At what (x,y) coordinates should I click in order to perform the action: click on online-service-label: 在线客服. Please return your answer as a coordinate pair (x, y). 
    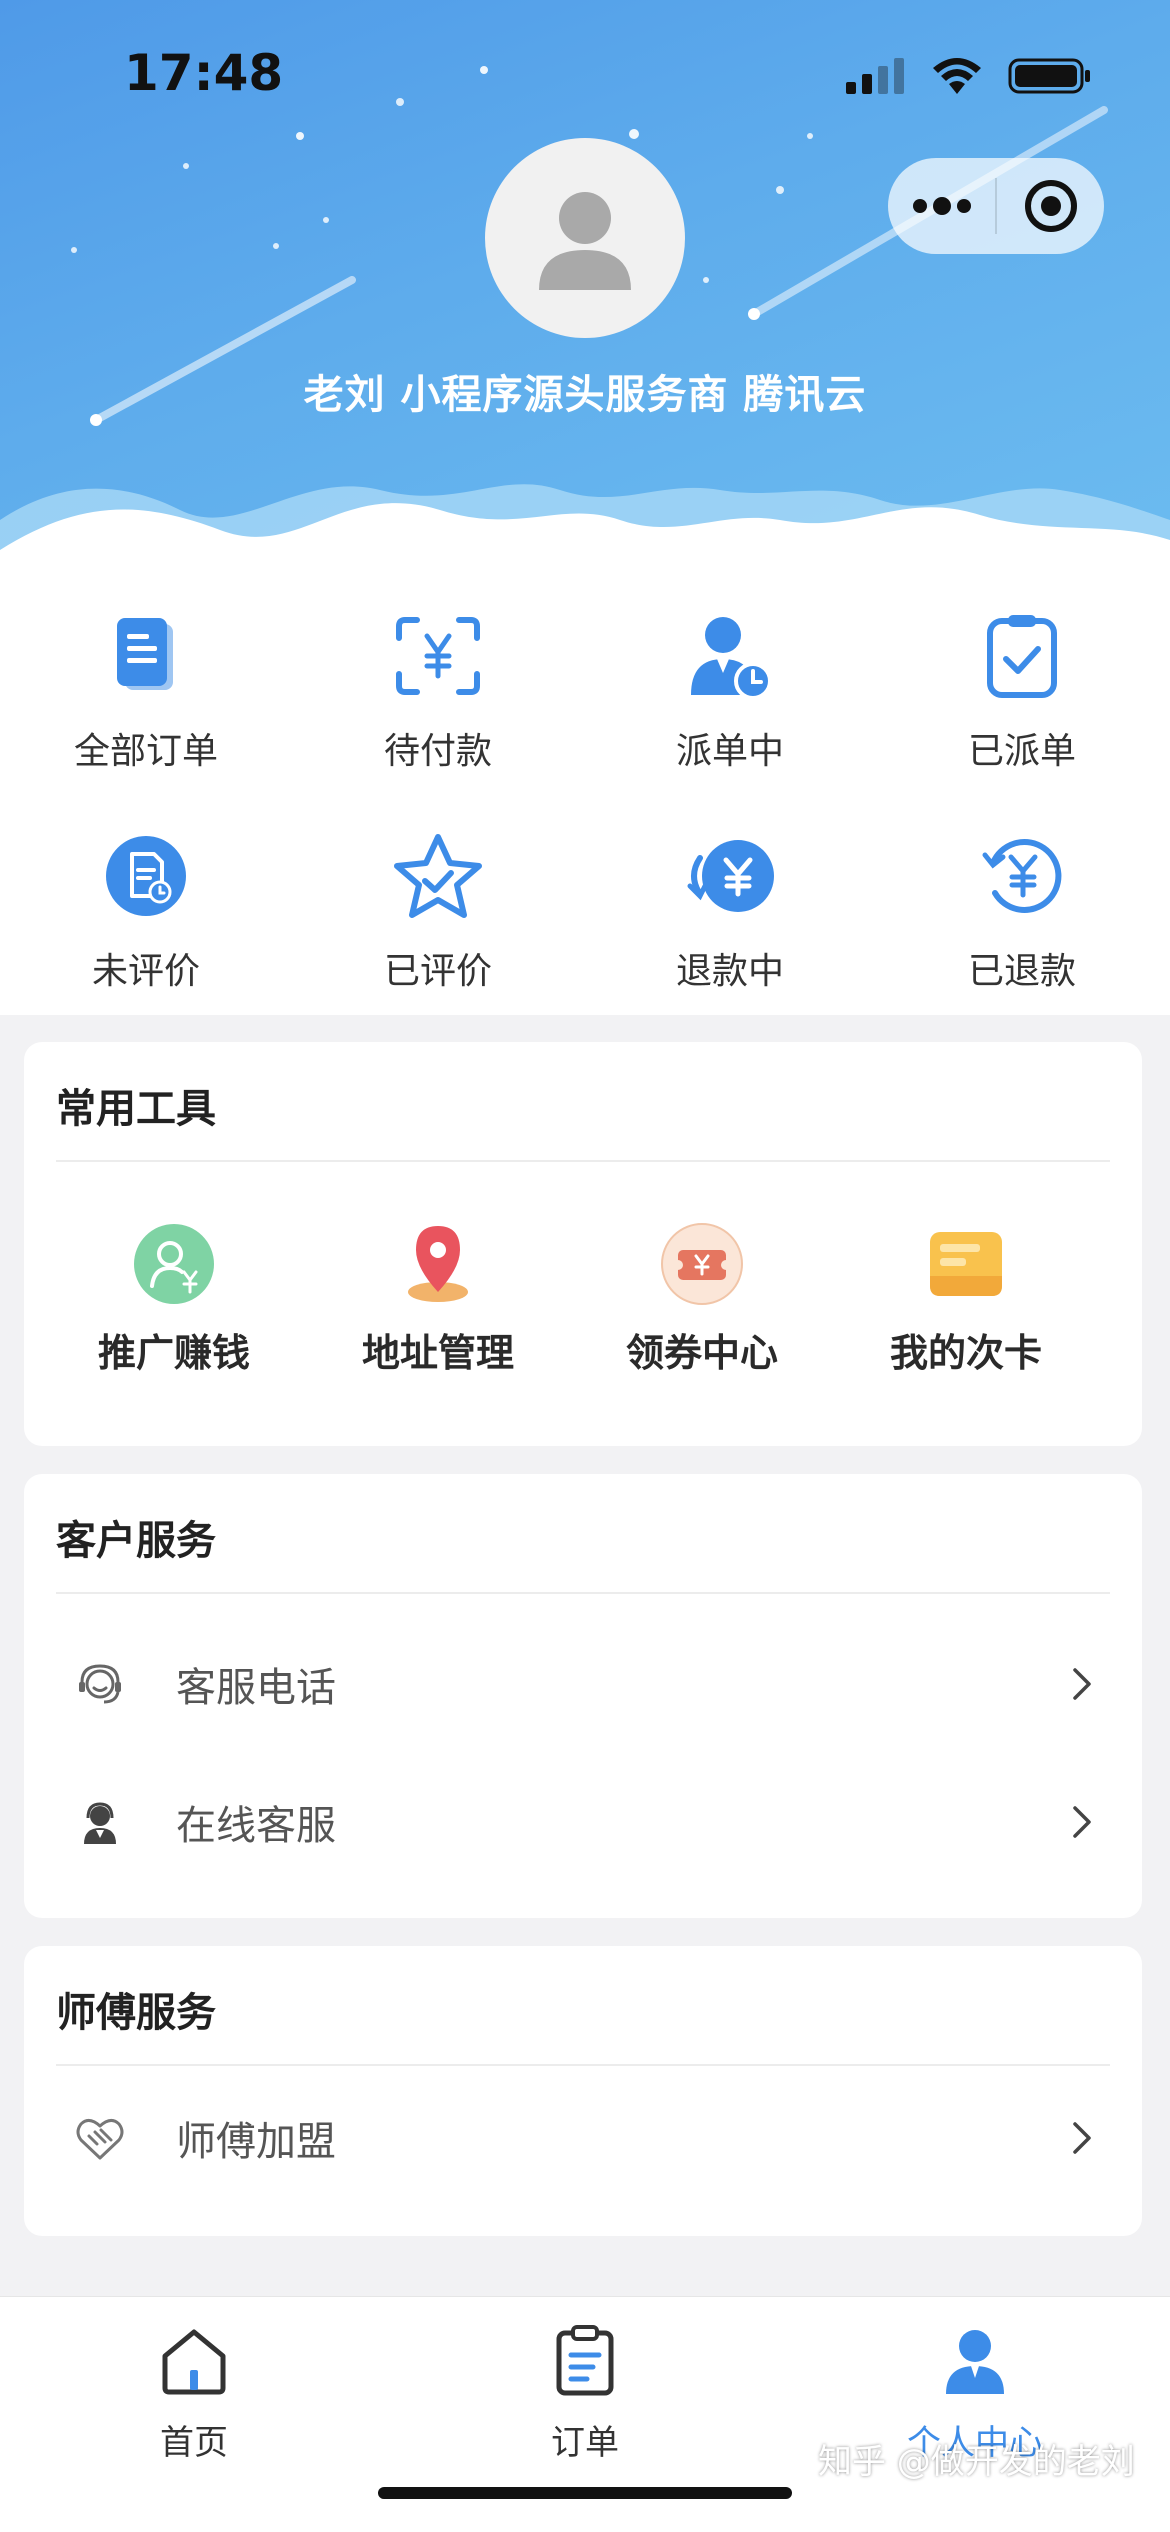
    Looking at the image, I should click on (256, 1826).